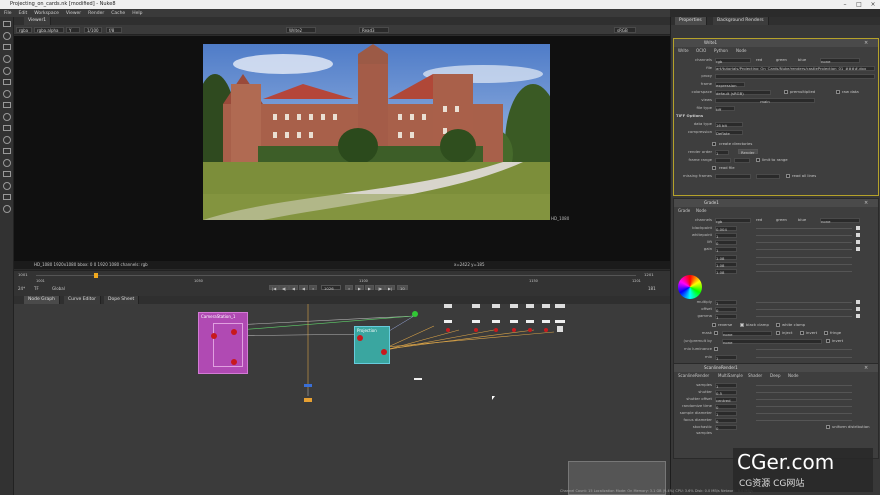  What do you see at coordinates (804, 309) in the screenshot?
I see `offset-slider` at bounding box center [804, 309].